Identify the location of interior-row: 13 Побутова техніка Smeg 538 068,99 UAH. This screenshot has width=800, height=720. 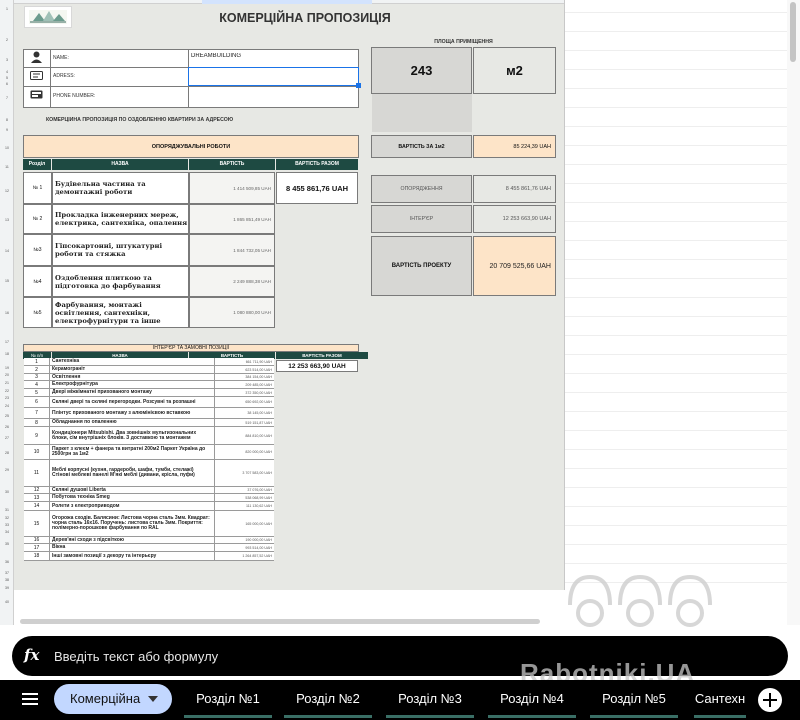
(149, 498).